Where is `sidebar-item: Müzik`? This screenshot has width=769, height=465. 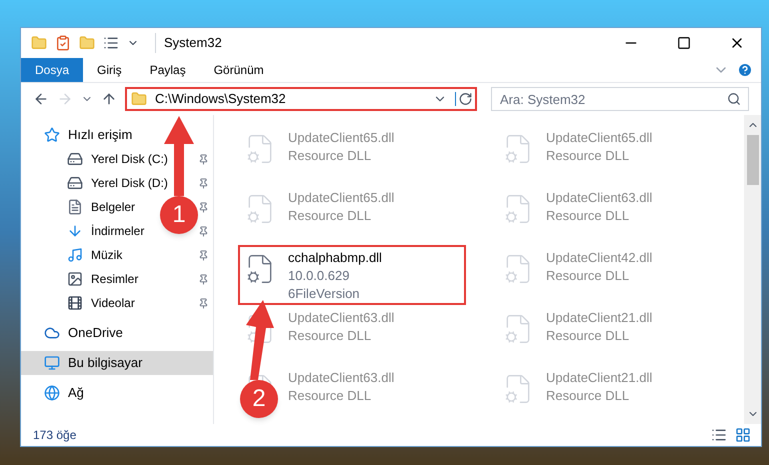 sidebar-item: Müzik is located at coordinates (106, 255).